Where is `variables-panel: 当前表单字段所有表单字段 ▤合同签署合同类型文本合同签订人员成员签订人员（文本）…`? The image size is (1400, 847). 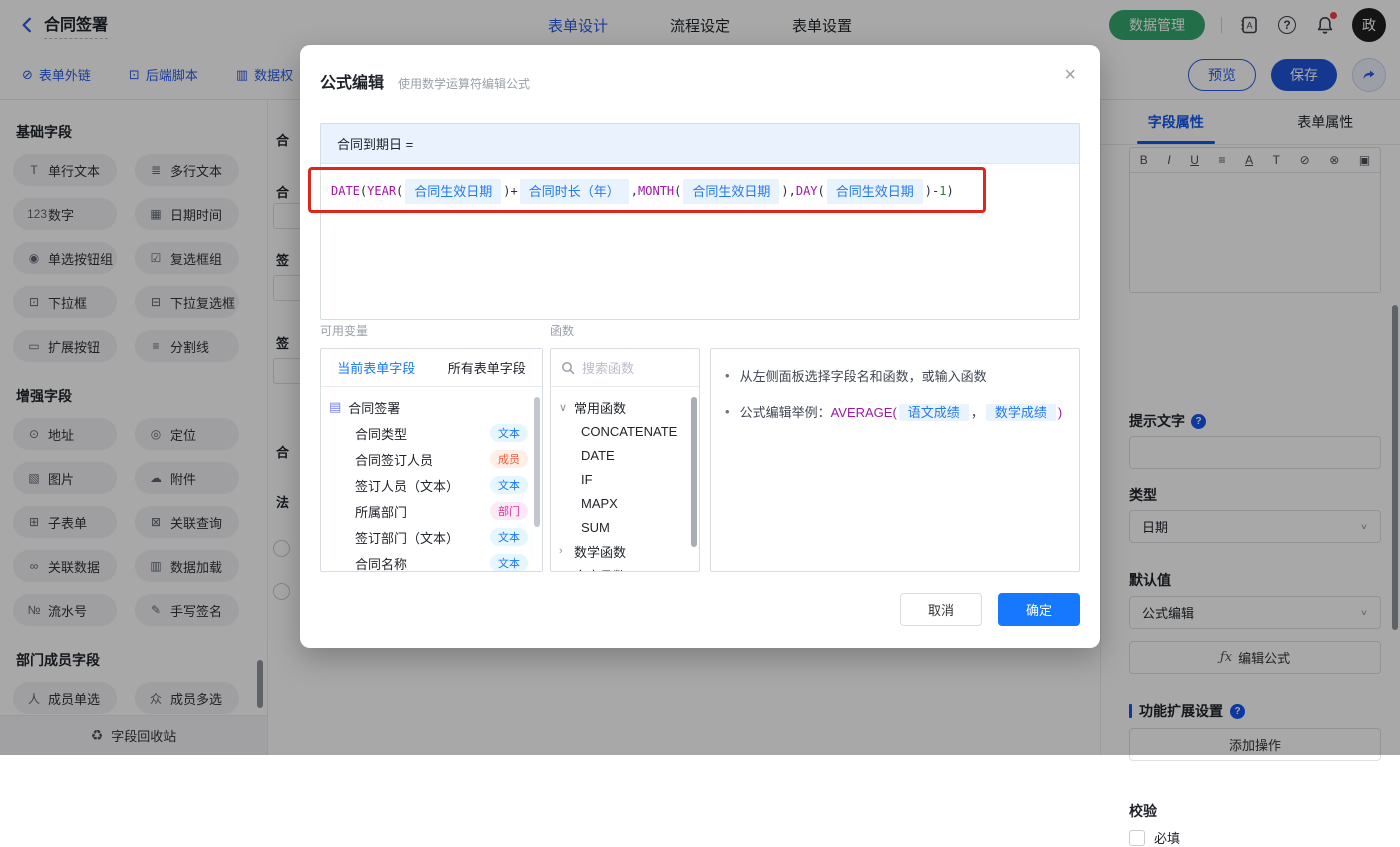
variables-panel: 当前表单字段所有表单字段 ▤合同签署合同类型文本合同签订人员成员签订人员（文本）… is located at coordinates (431, 460).